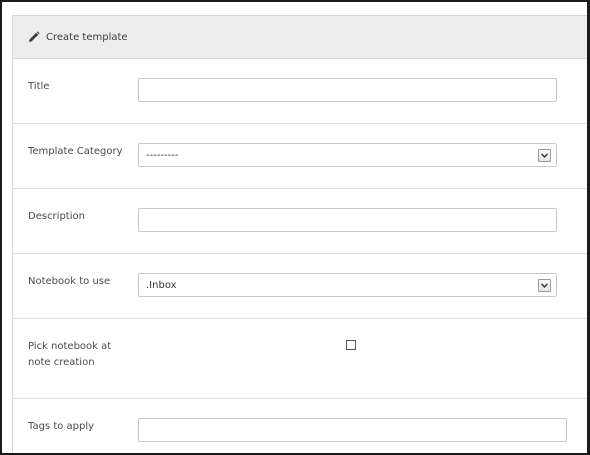 The width and height of the screenshot is (590, 455). Describe the element at coordinates (69, 281) in the screenshot. I see `notebook-label: Notebook to use` at that location.